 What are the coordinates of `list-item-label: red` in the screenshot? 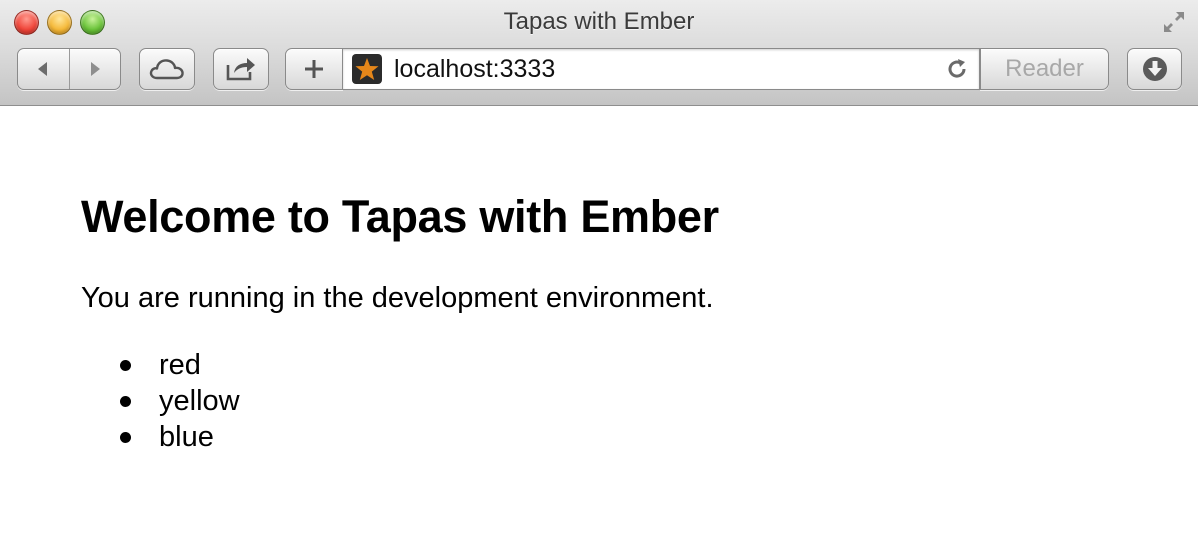 It's located at (180, 364).